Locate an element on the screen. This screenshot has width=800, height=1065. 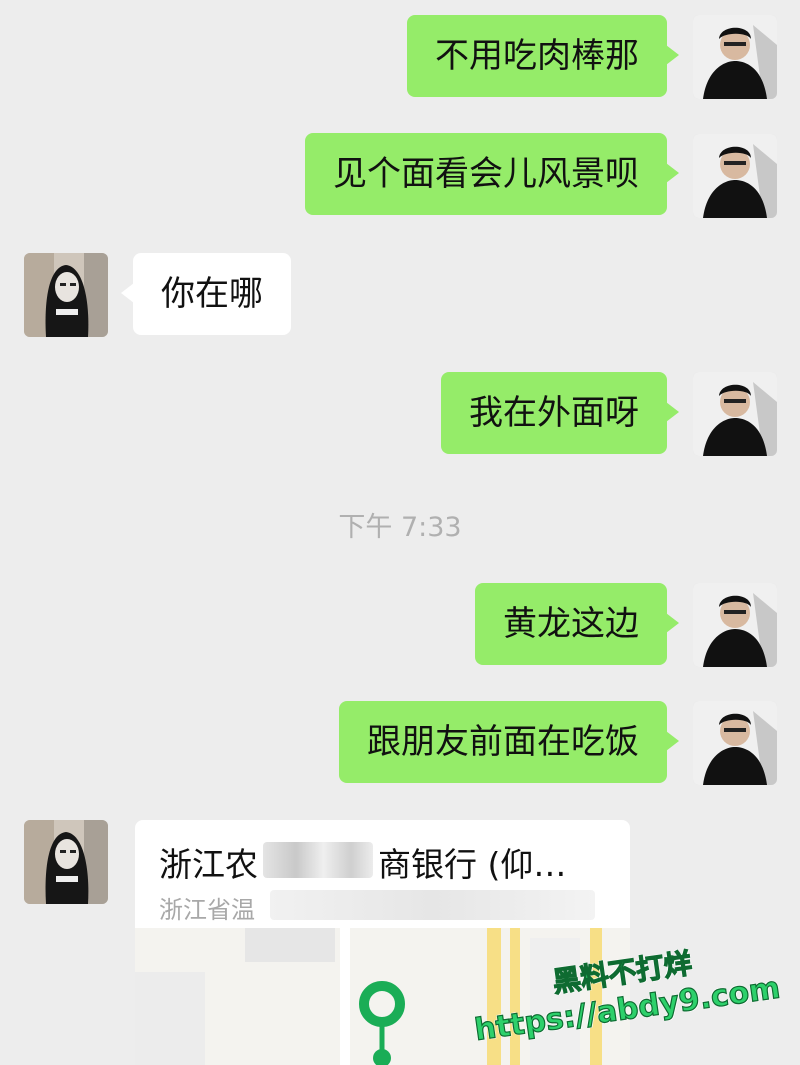
location-address: 浙江省温 is located at coordinates (207, 910).